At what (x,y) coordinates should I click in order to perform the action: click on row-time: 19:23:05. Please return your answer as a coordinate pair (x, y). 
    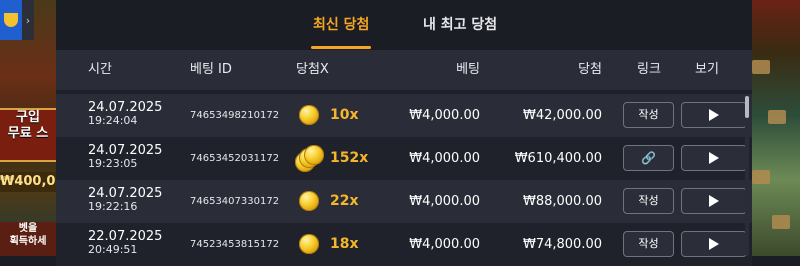
    Looking at the image, I should click on (113, 163).